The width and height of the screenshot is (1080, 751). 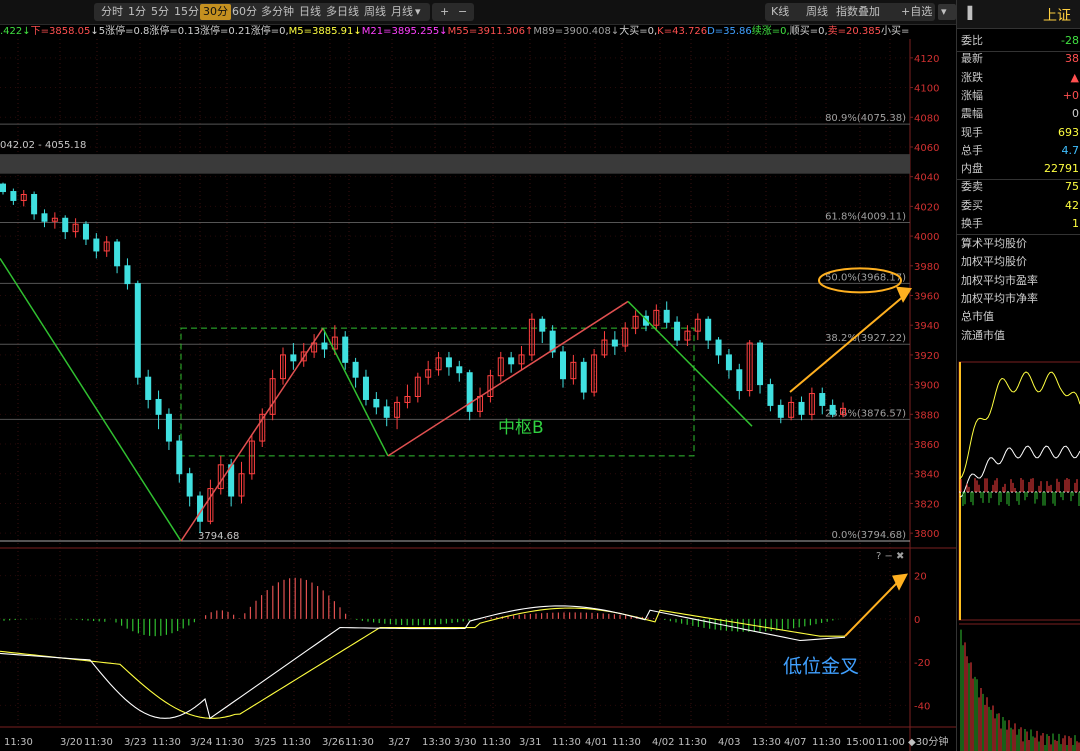 I want to click on zoom-out-button: −, so click(x=462, y=12).